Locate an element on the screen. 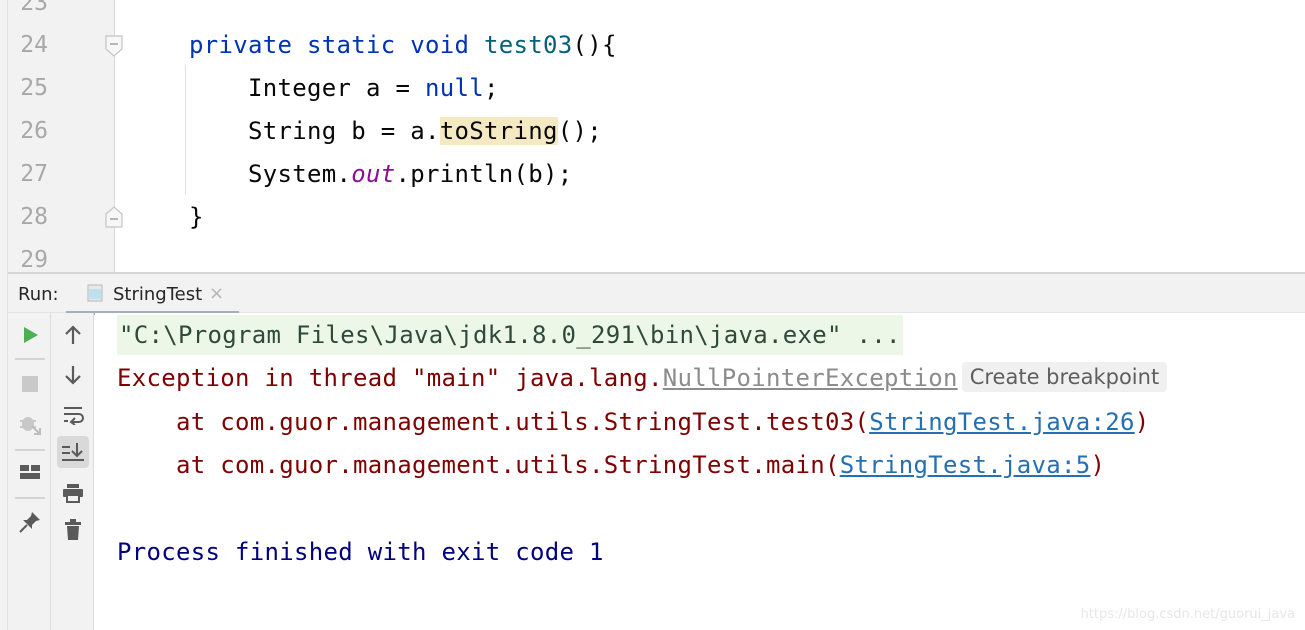 The image size is (1305, 630). run-toolbar-primary is located at coordinates (29, 471).